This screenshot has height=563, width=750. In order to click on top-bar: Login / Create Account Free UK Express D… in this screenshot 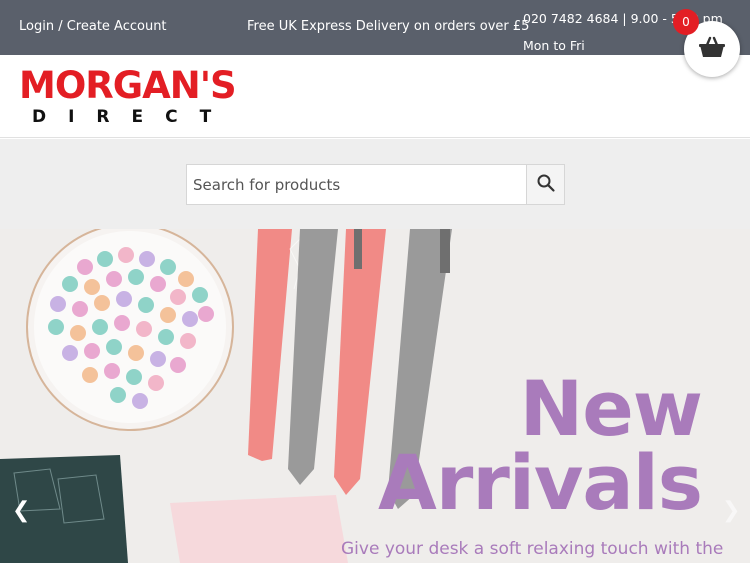, I will do `click(375, 27)`.